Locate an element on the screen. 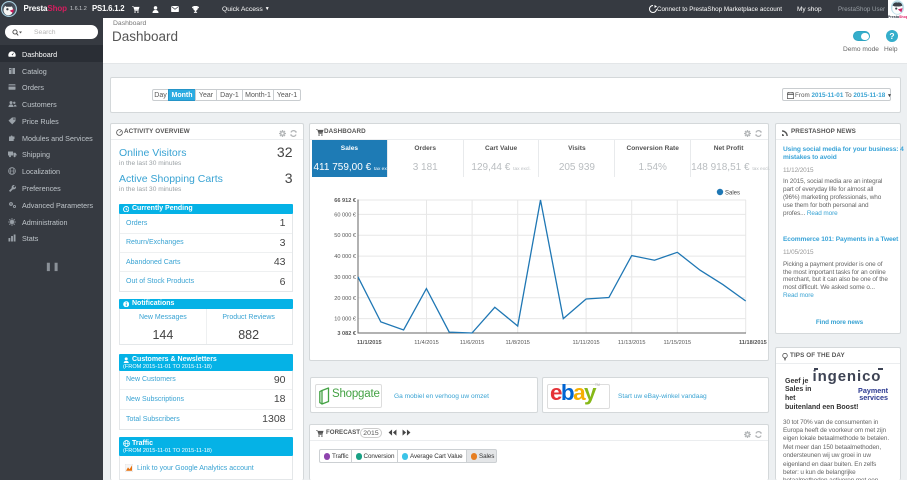 The width and height of the screenshot is (907, 480). svg-text: 11/11/2015 is located at coordinates (586, 343).